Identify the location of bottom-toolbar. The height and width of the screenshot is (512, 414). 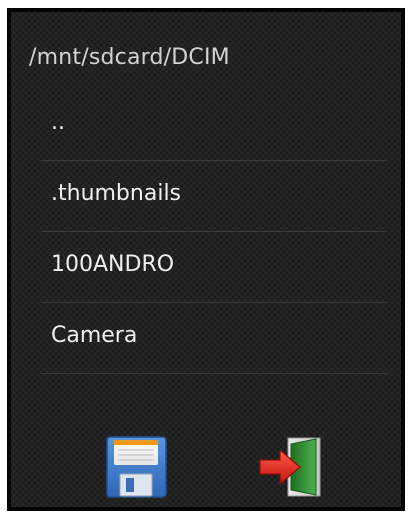
(206, 467).